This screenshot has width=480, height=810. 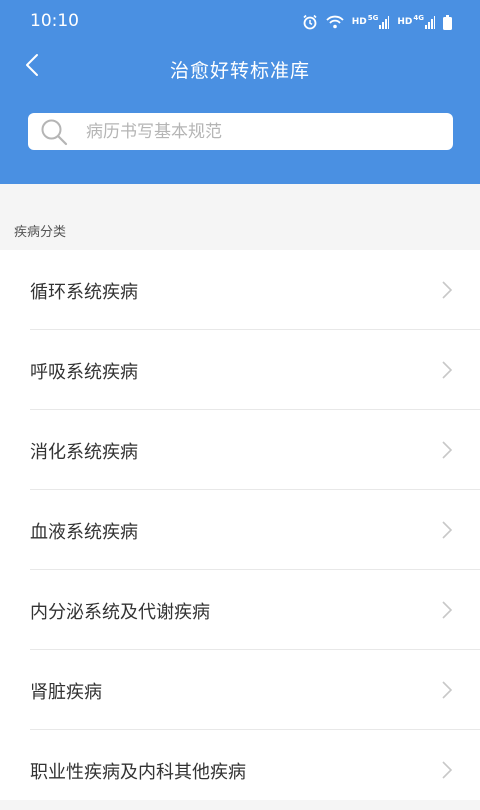 What do you see at coordinates (335, 22) in the screenshot?
I see `wifi-icon` at bounding box center [335, 22].